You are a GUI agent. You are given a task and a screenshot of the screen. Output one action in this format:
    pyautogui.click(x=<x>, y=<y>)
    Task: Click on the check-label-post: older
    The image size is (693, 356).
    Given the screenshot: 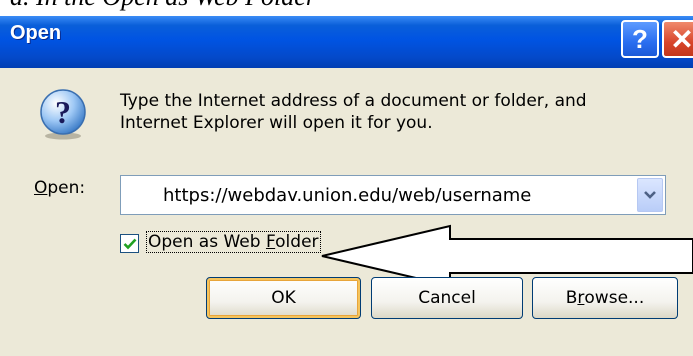 What is the action you would take?
    pyautogui.click(x=297, y=242)
    